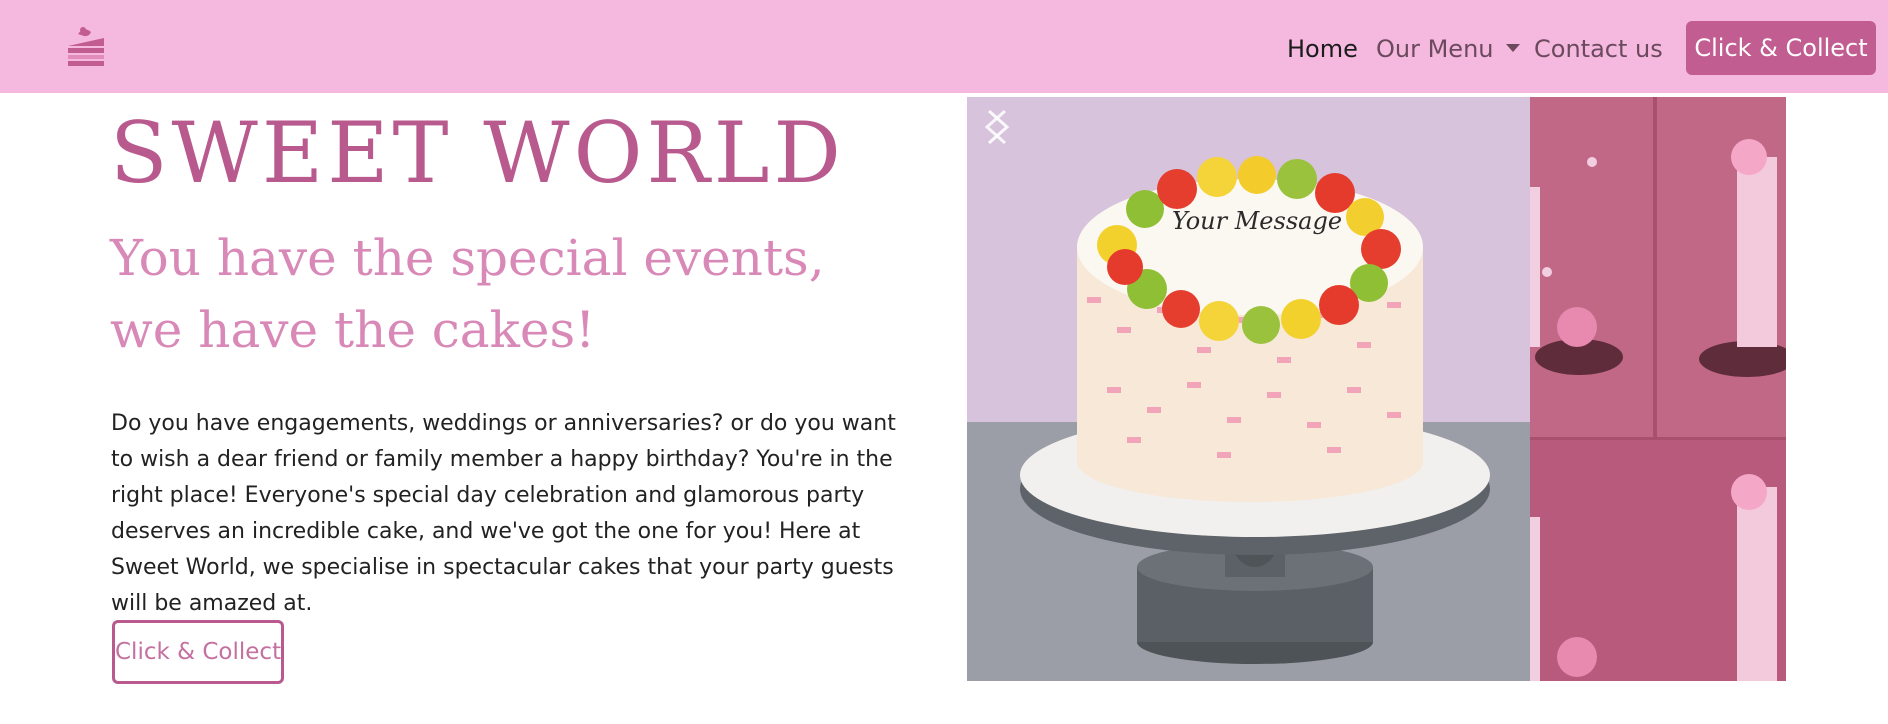 This screenshot has width=1888, height=724. Describe the element at coordinates (1598, 49) in the screenshot. I see `nav-contact-link: Contact us` at that location.